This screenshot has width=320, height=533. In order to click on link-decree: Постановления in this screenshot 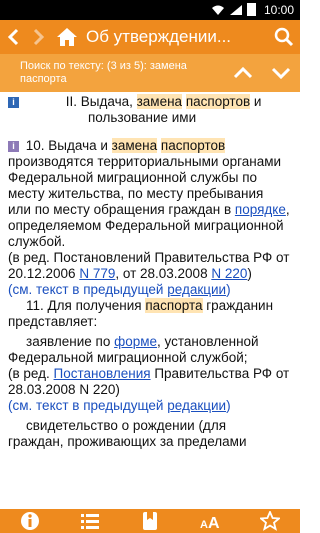, I will do `click(102, 373)`.